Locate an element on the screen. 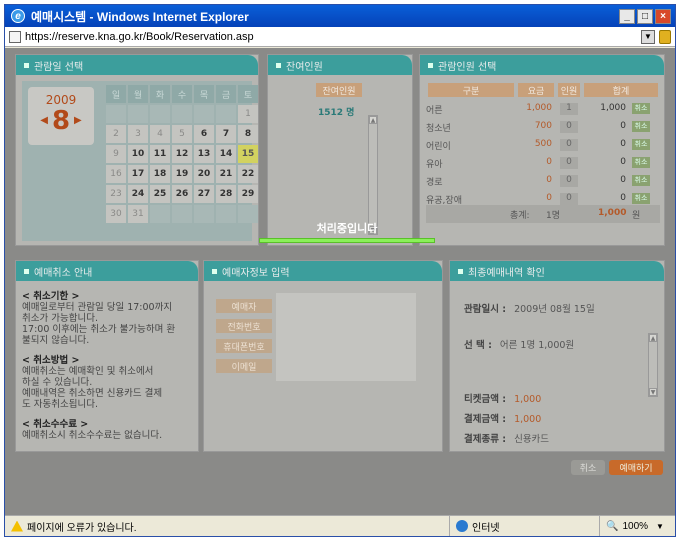 Image resolution: width=680 pixels, height=541 pixels. calendar-day: 3 is located at coordinates (138, 134).